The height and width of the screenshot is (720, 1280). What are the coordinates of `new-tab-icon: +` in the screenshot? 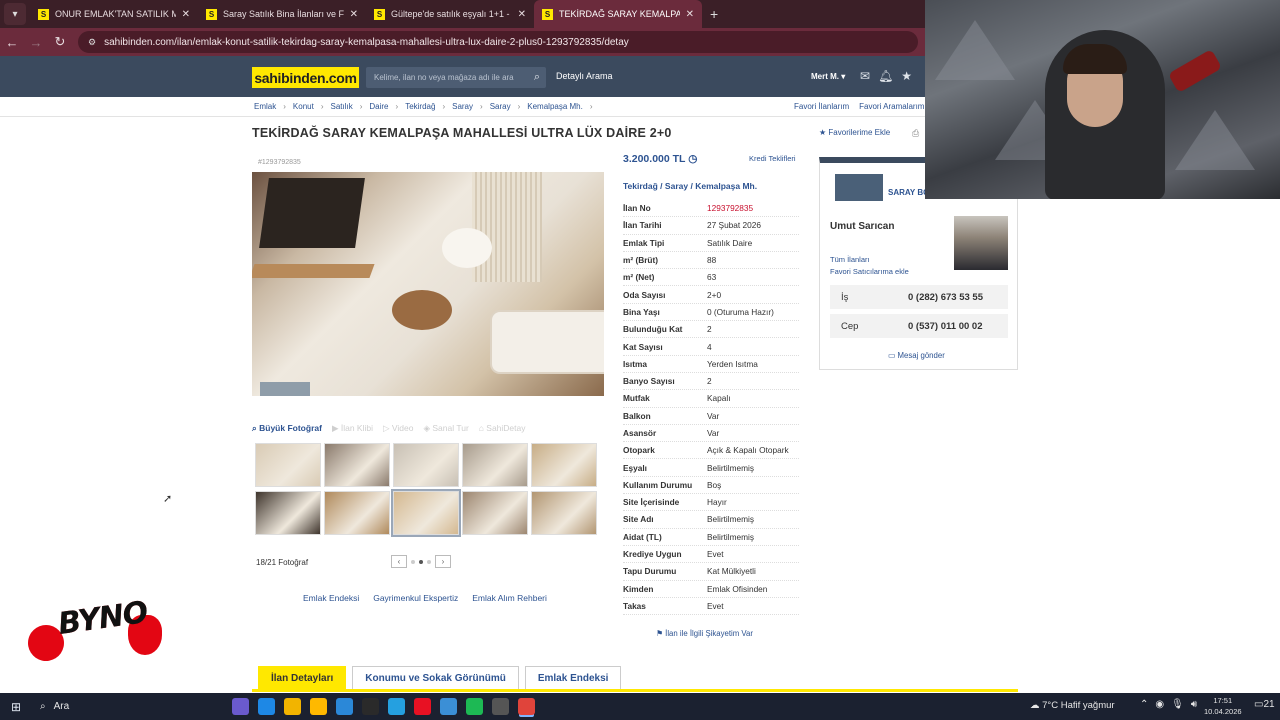 It's located at (714, 14).